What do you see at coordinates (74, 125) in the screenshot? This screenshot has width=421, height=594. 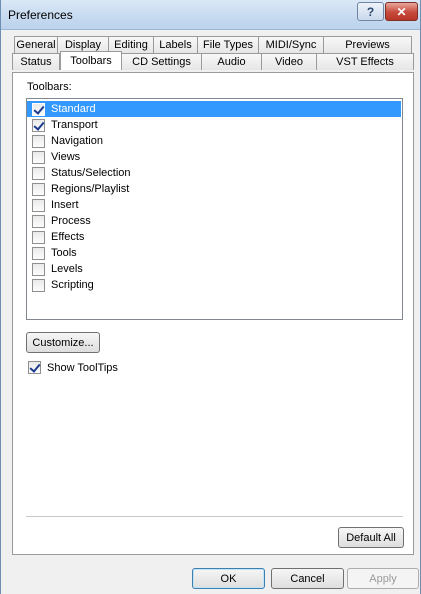 I see `toolbar-item-label: Transport` at bounding box center [74, 125].